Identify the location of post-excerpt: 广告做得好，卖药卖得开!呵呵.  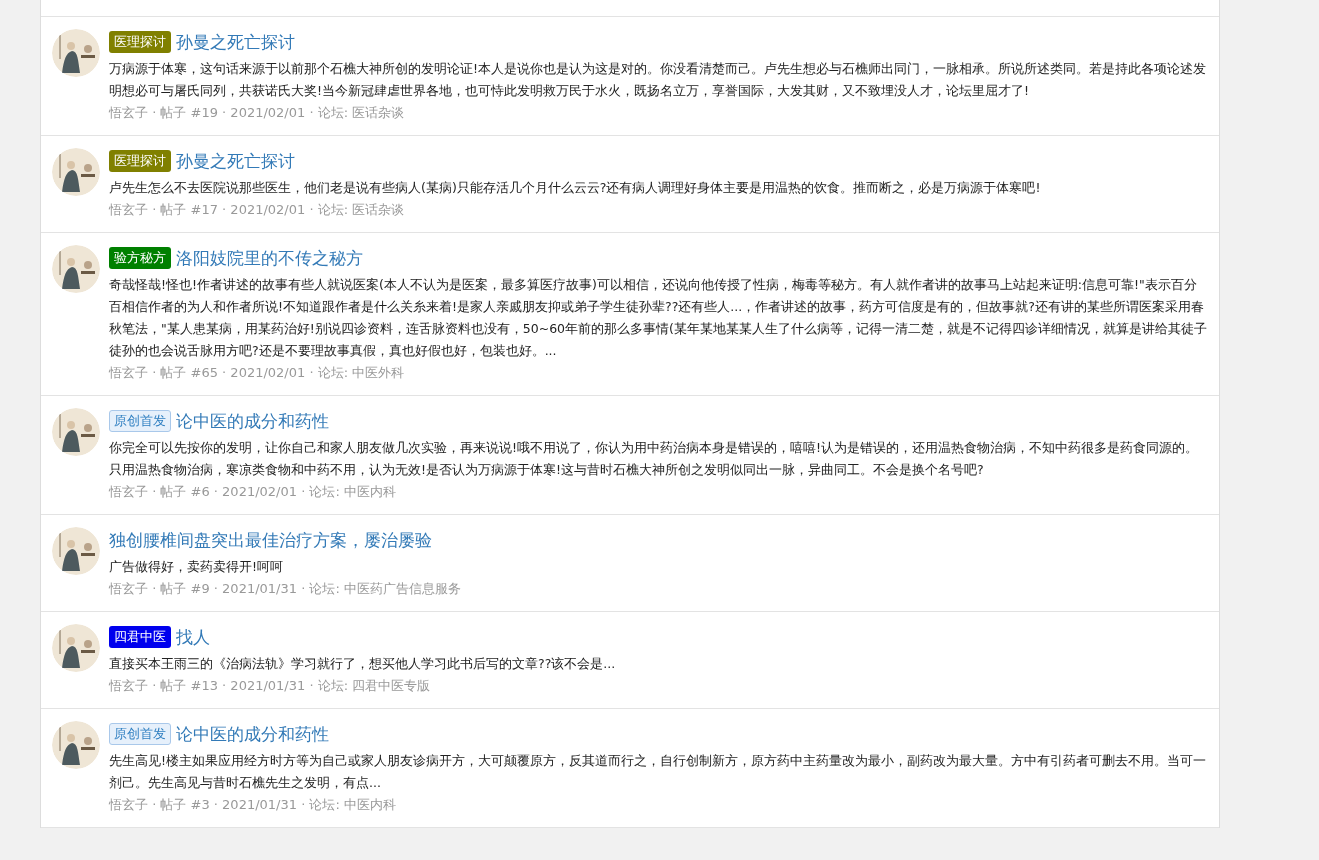
(196, 567).